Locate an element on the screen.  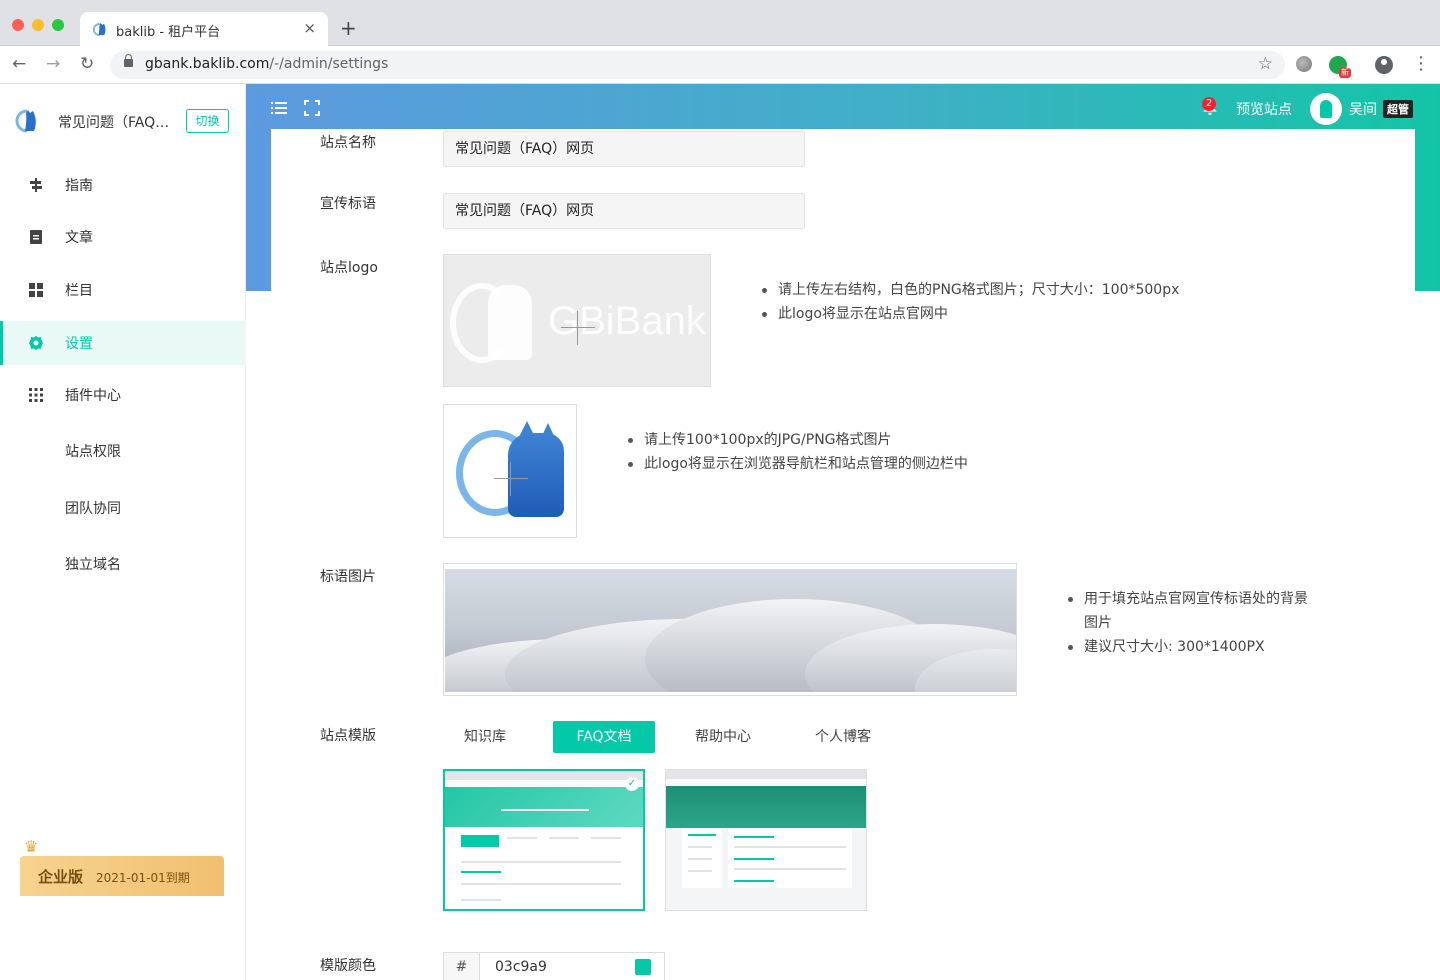
site-icon-upload is located at coordinates (510, 471).